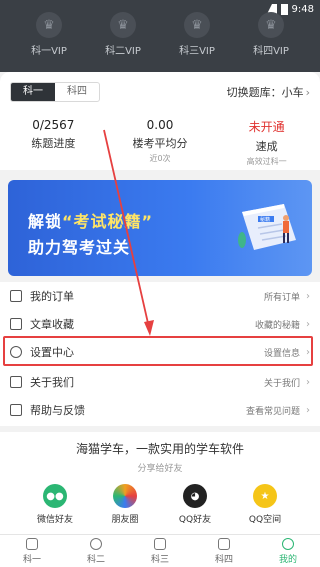 This screenshot has height=567, width=320. What do you see at coordinates (160, 382) in the screenshot?
I see `menu-item-about: 关于我们 关于我们 ›` at bounding box center [160, 382].